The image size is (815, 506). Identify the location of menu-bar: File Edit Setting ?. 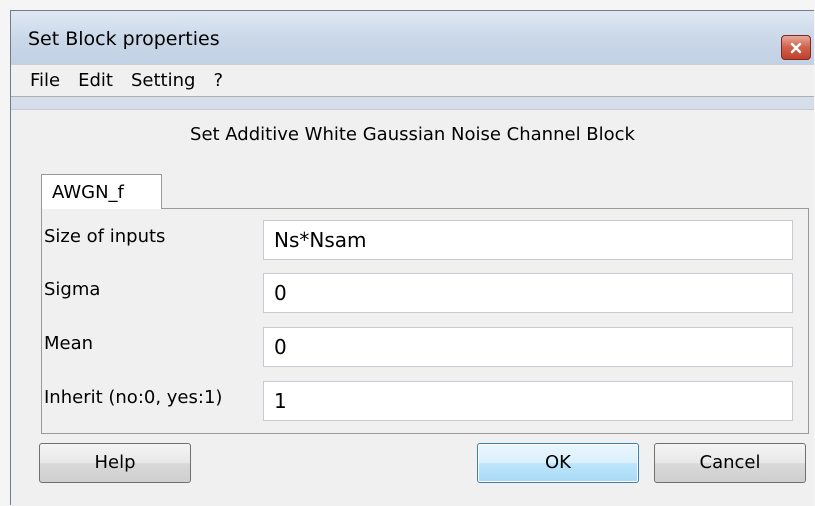
(412, 80).